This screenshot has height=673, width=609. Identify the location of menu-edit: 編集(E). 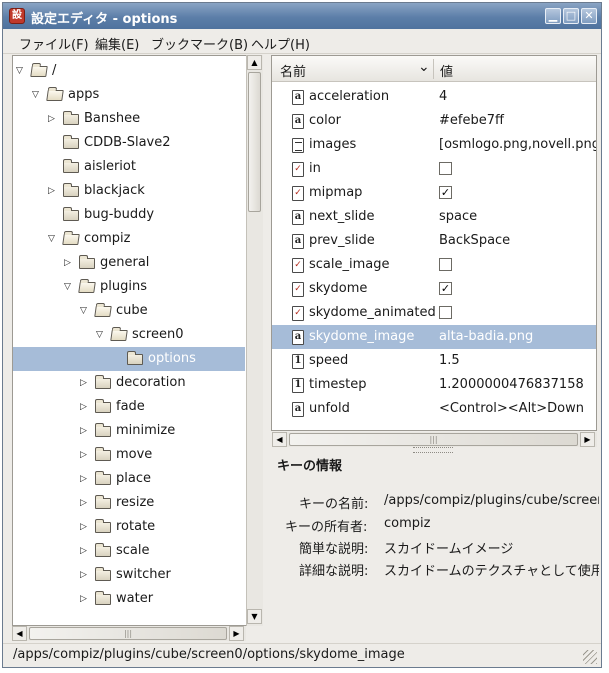
(117, 43).